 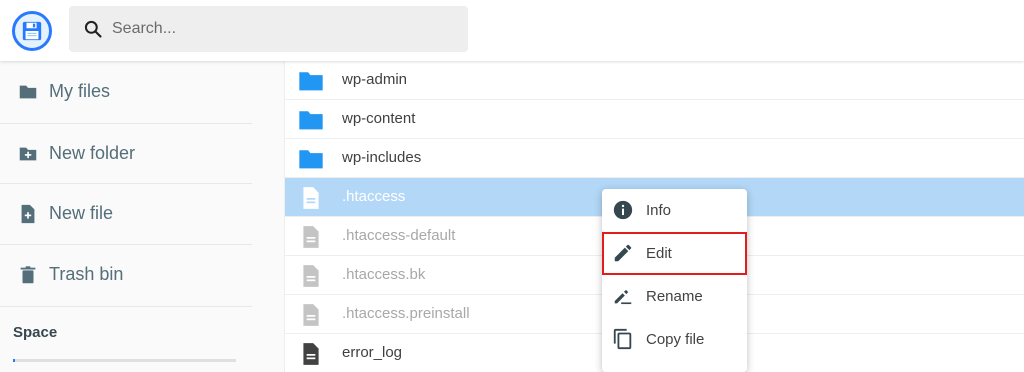 I want to click on menu-item-label: Copy file, so click(x=675, y=339).